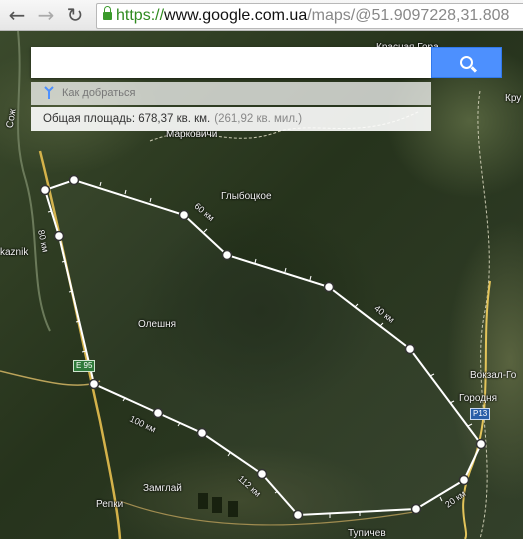 Image resolution: width=523 pixels, height=539 pixels. What do you see at coordinates (107, 13) in the screenshot?
I see `lock-icon` at bounding box center [107, 13].